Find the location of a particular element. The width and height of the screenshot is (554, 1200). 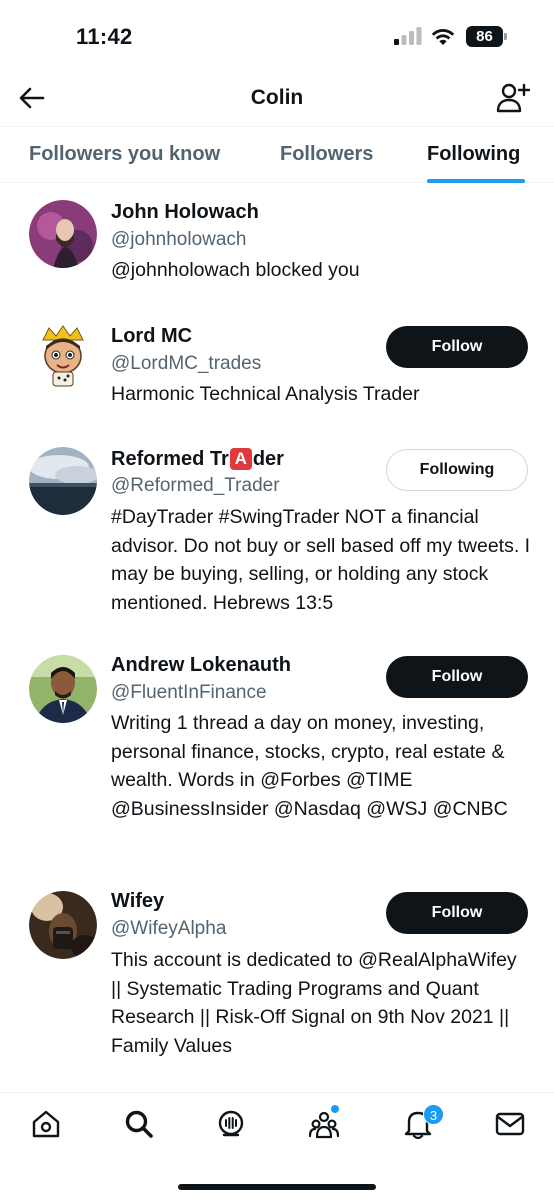

bottom-nav: 3 is located at coordinates (277, 1146).